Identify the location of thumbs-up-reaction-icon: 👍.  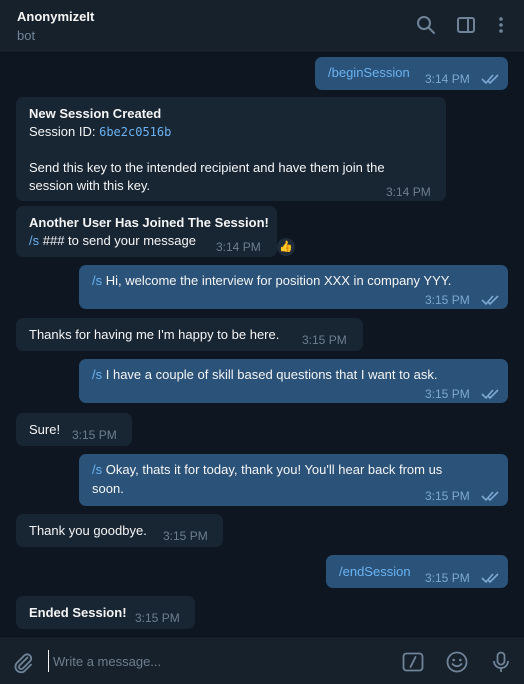
(286, 247).